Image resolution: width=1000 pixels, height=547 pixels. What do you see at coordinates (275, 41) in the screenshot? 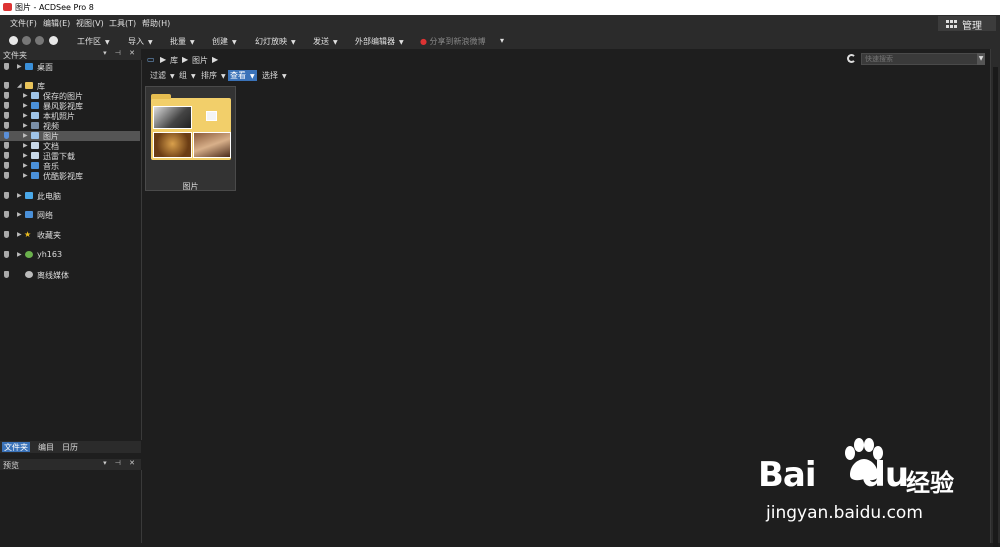
I see `slideshow-button: 幻灯放映 ▼` at bounding box center [275, 41].